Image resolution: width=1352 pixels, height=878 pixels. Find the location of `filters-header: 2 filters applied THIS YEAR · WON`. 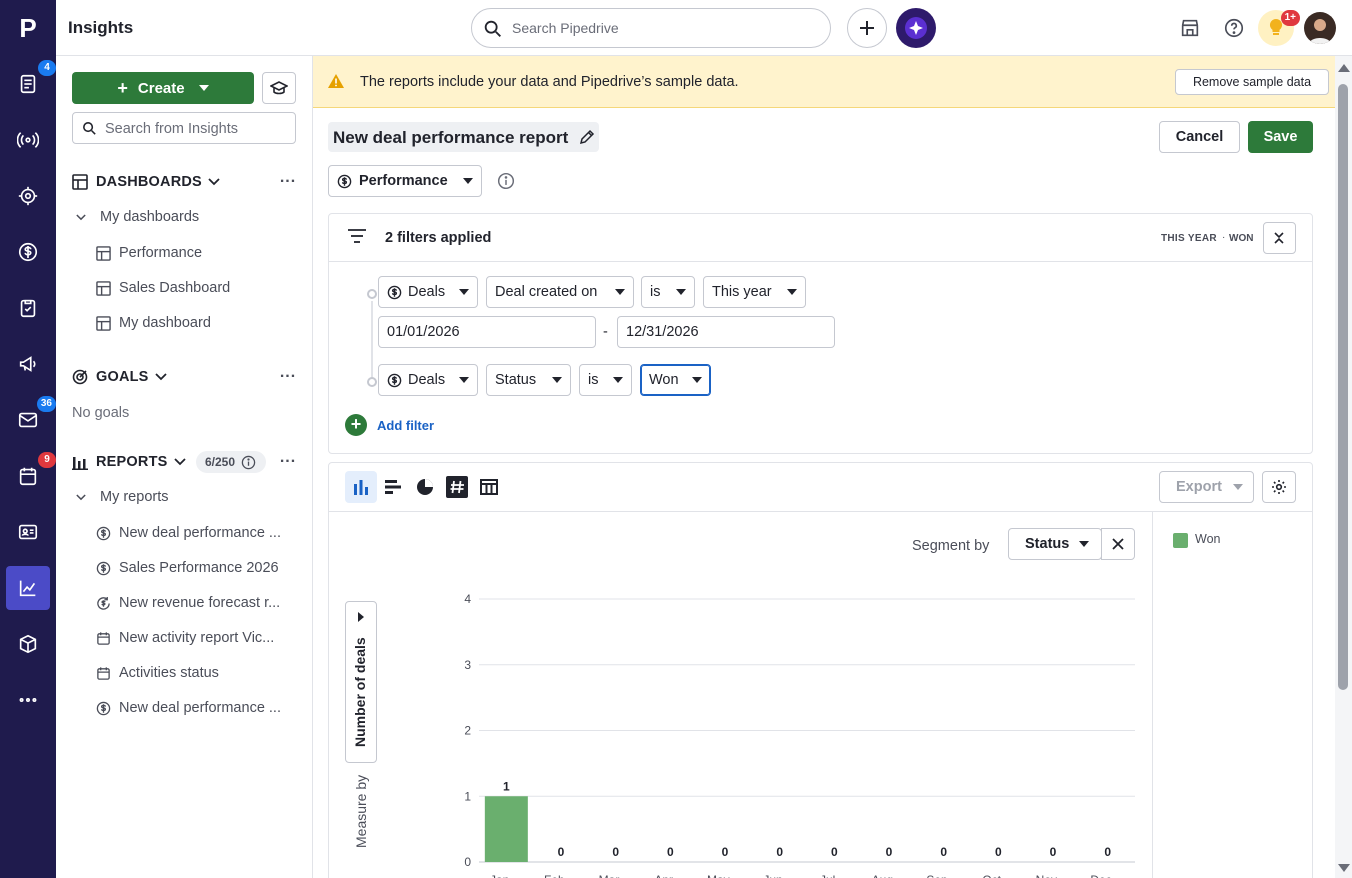

filters-header: 2 filters applied THIS YEAR · WON is located at coordinates (820, 238).